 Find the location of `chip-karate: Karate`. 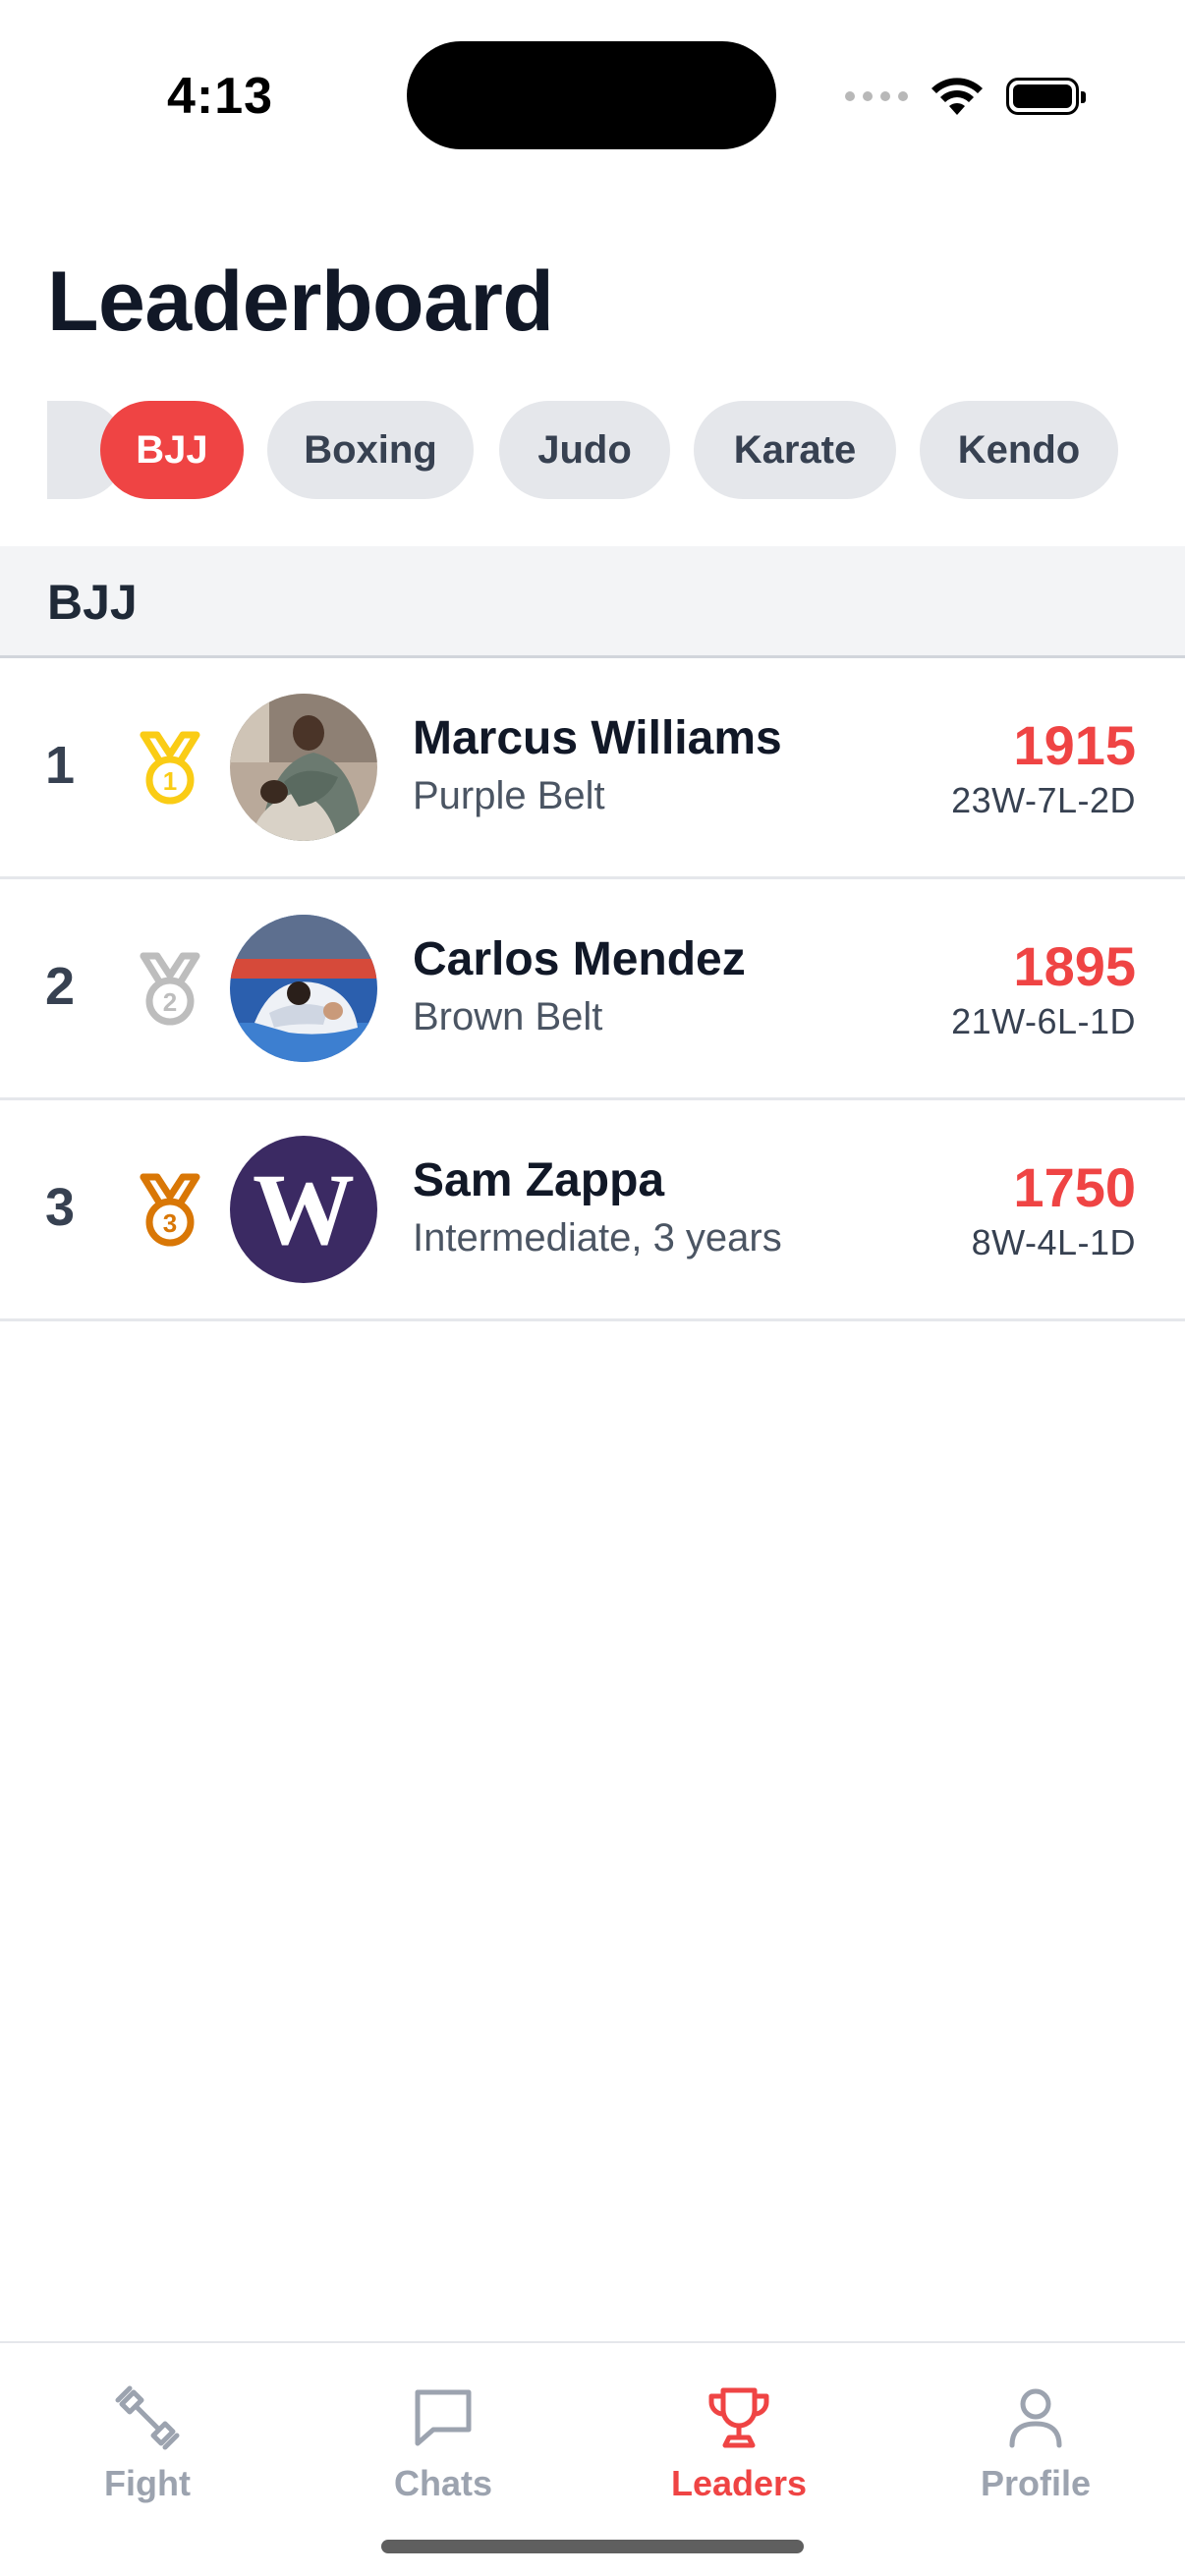

chip-karate: Karate is located at coordinates (795, 450).